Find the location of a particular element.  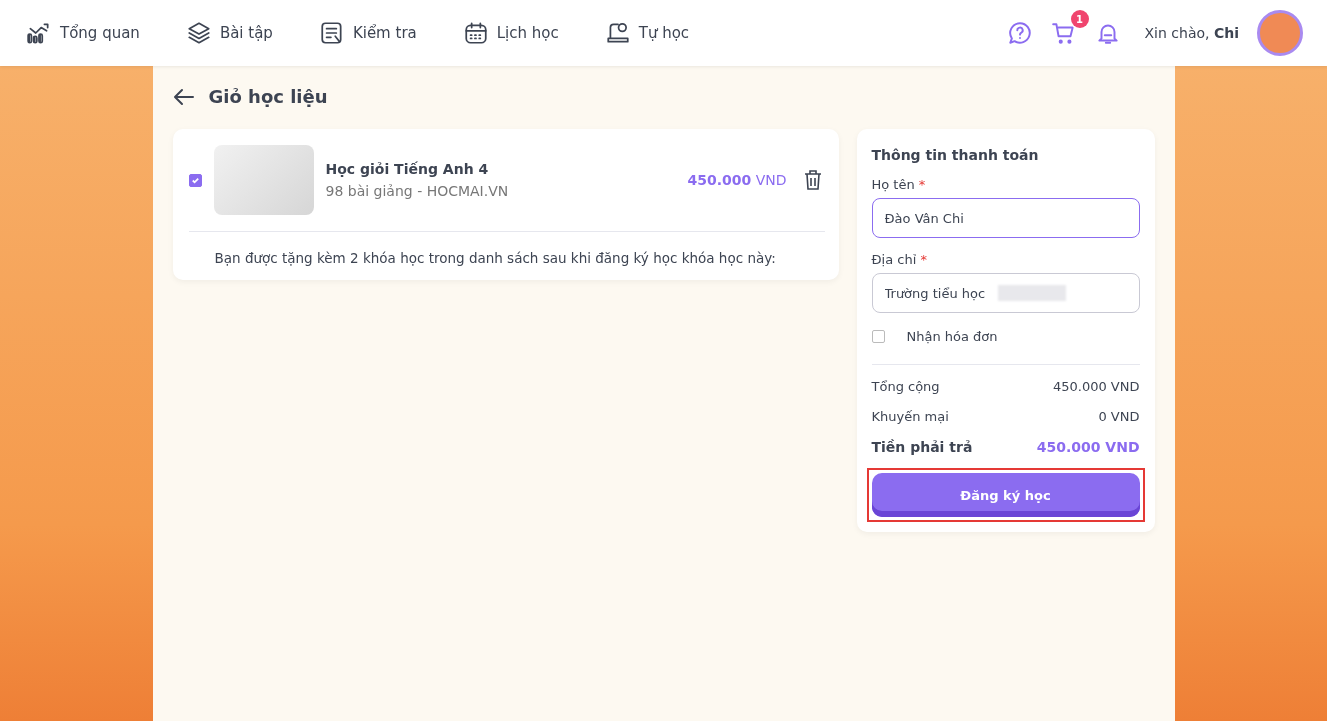

chart-icon is located at coordinates (39, 33).